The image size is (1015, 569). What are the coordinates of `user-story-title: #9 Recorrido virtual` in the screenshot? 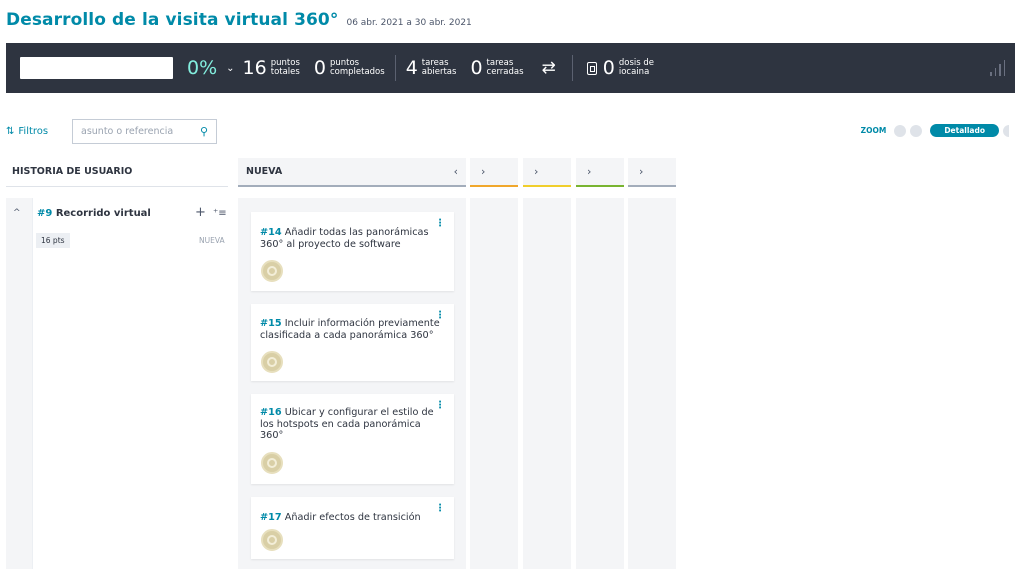 It's located at (94, 213).